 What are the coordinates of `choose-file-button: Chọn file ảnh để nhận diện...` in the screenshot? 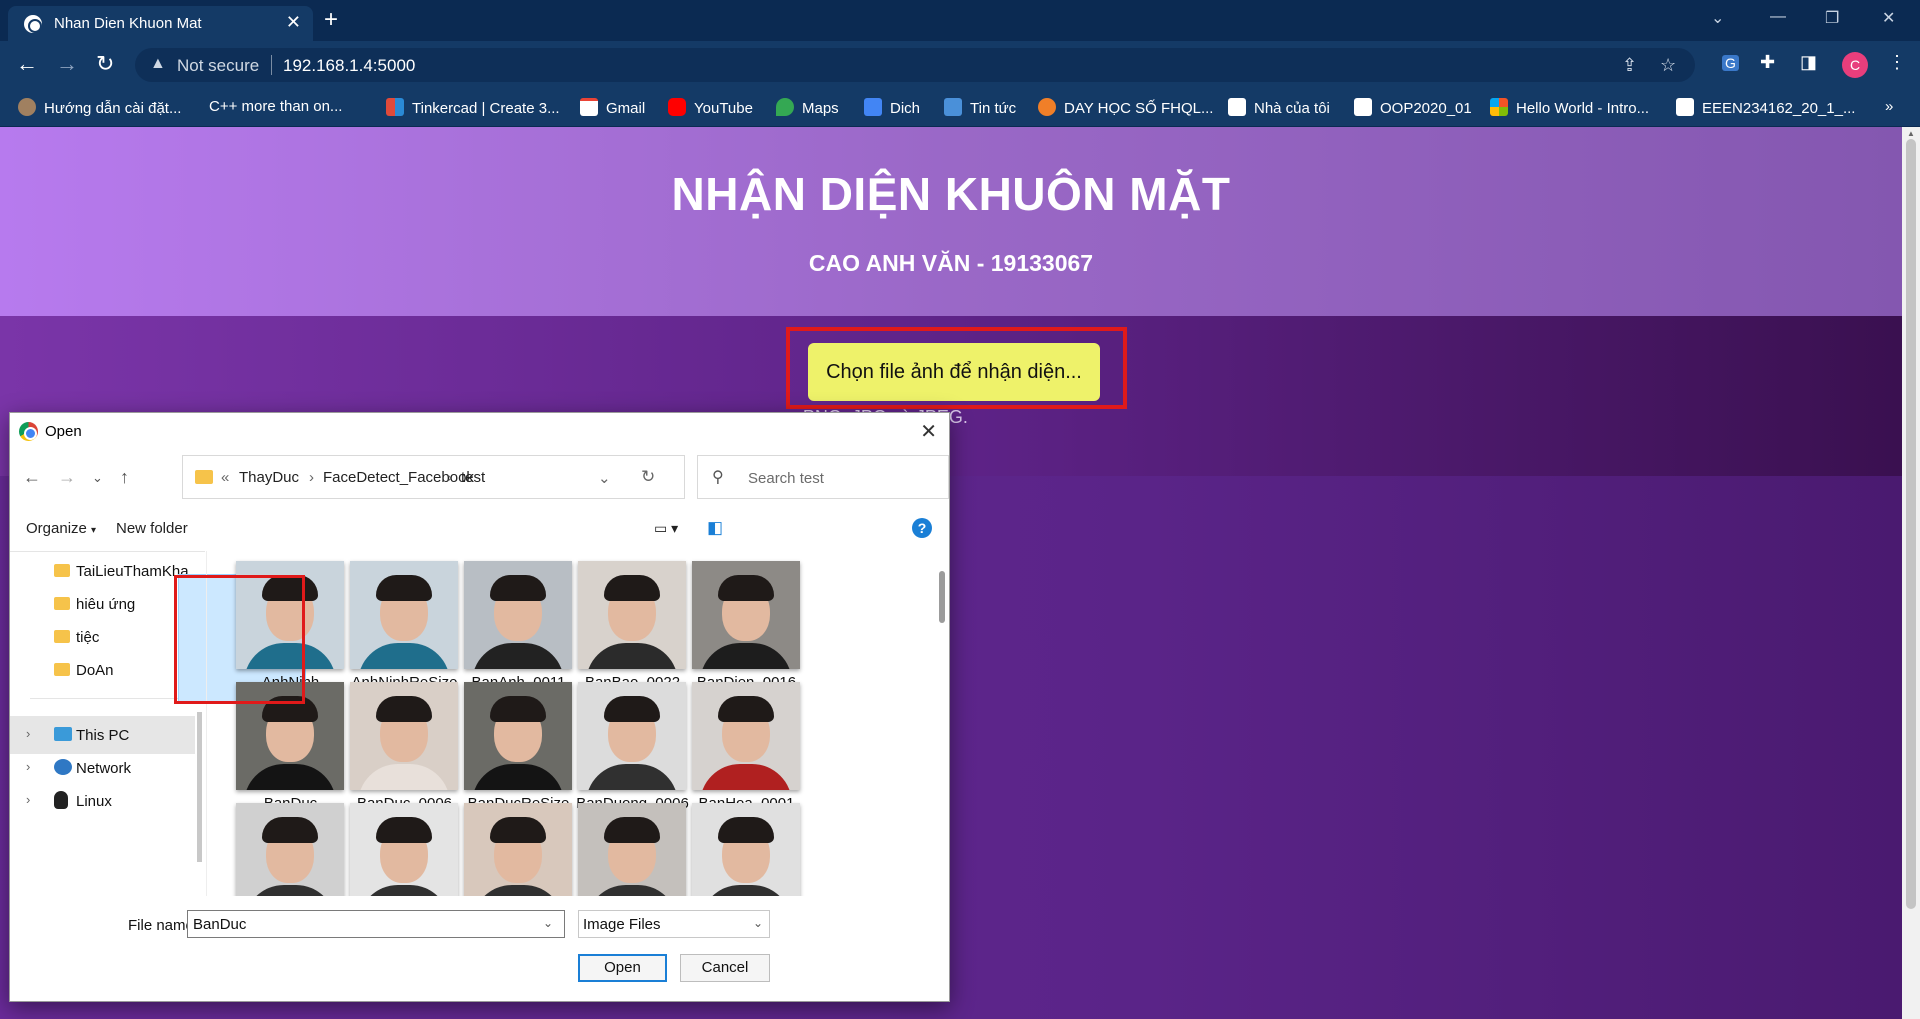 It's located at (954, 372).